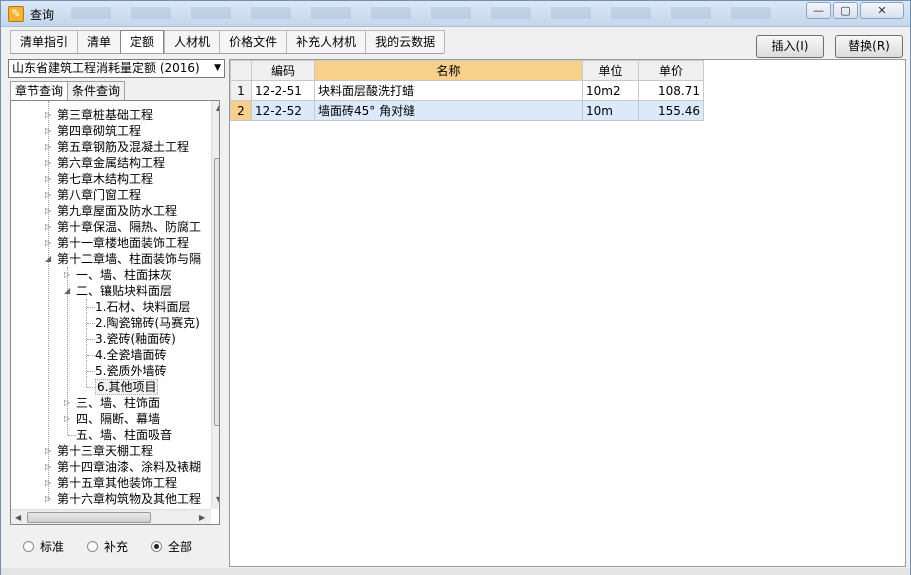 The image size is (911, 575). What do you see at coordinates (818, 10) in the screenshot?
I see `minimize-icon: —` at bounding box center [818, 10].